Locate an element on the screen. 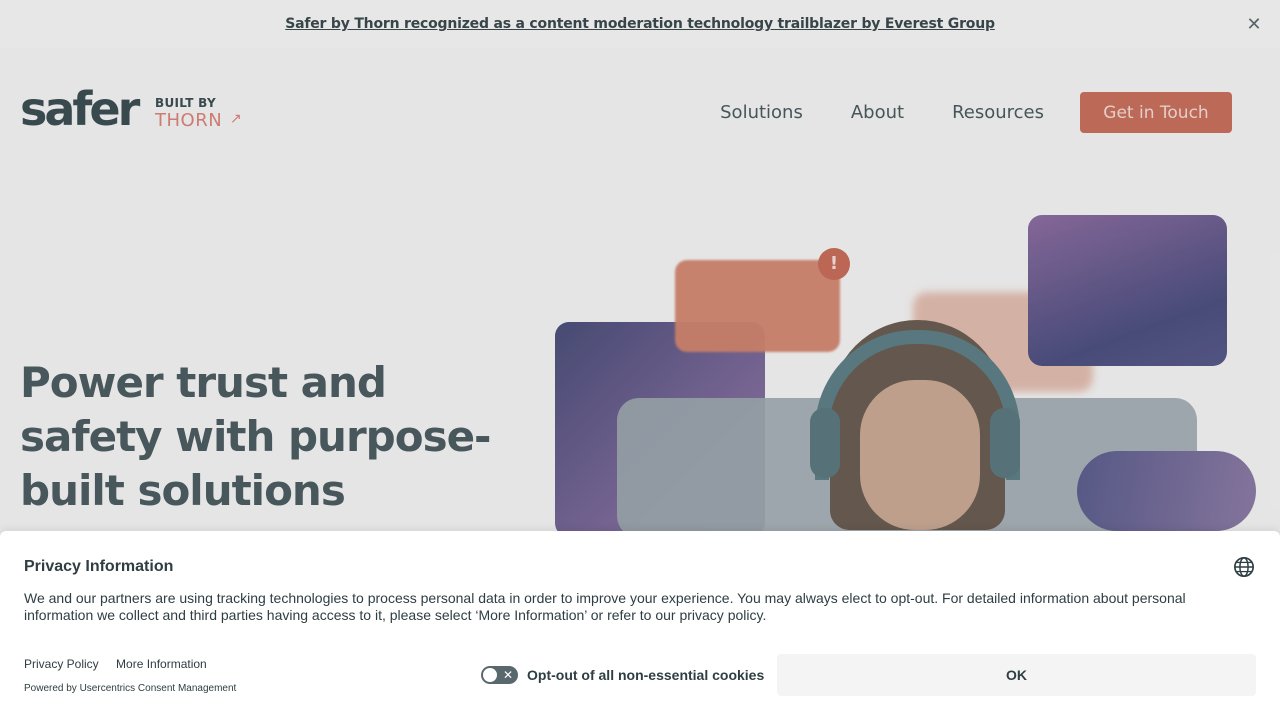  opt-out-label: Opt-out of all non-essential cookies is located at coordinates (646, 675).